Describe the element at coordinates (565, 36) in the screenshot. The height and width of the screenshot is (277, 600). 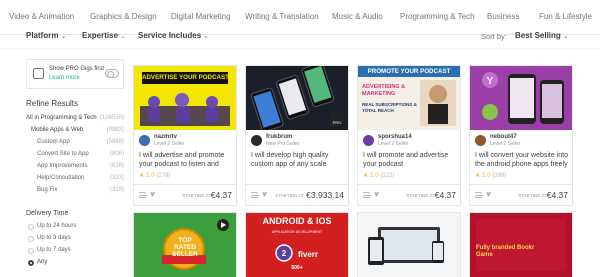
I see `chevron-down-icon: ⌄` at that location.